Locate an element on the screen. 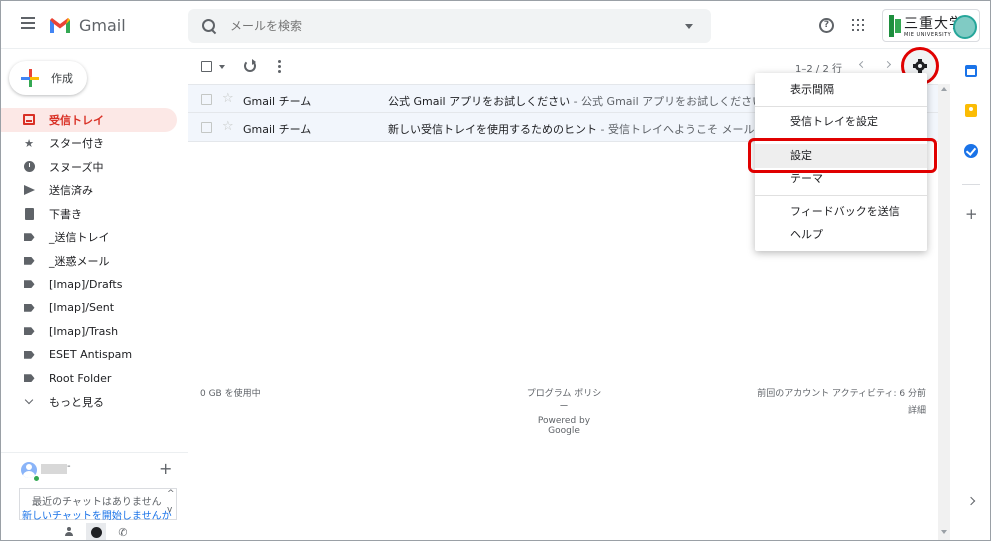 The width and height of the screenshot is (991, 541). google-apps-icon is located at coordinates (858, 25).